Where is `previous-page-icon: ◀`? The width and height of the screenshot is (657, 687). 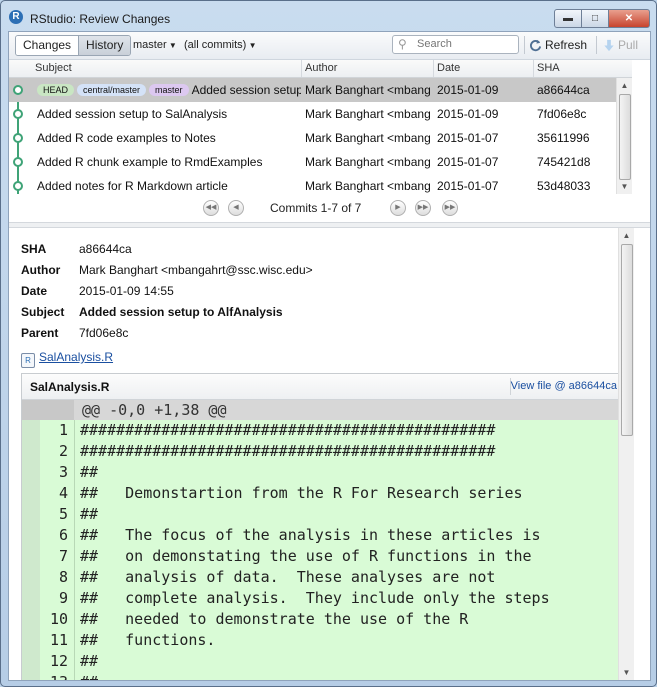
previous-page-icon: ◀ is located at coordinates (236, 208).